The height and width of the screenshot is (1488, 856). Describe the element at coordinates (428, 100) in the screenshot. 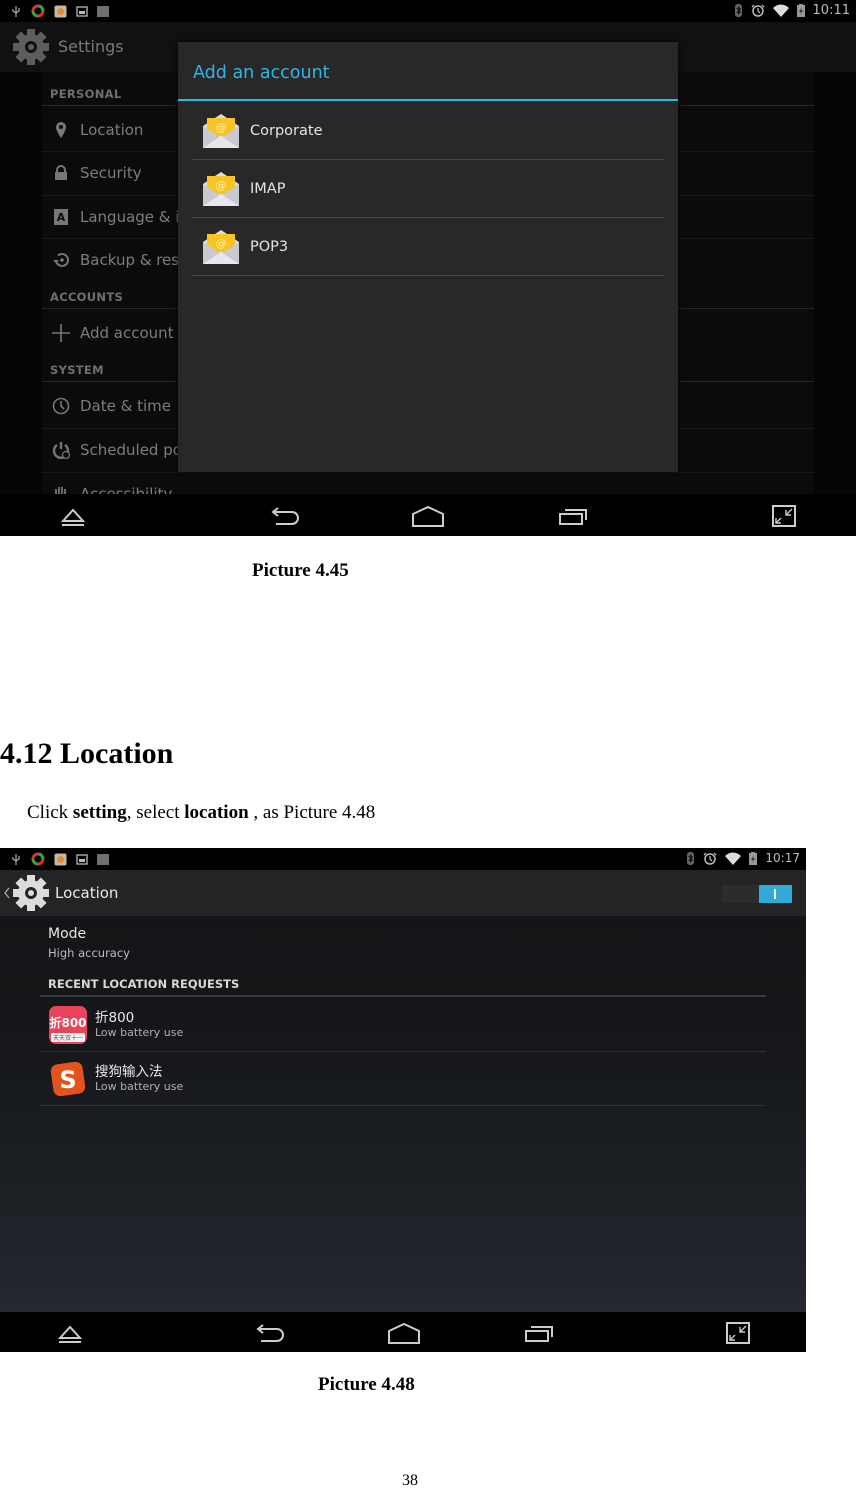

I see `dialog-title-divider` at that location.